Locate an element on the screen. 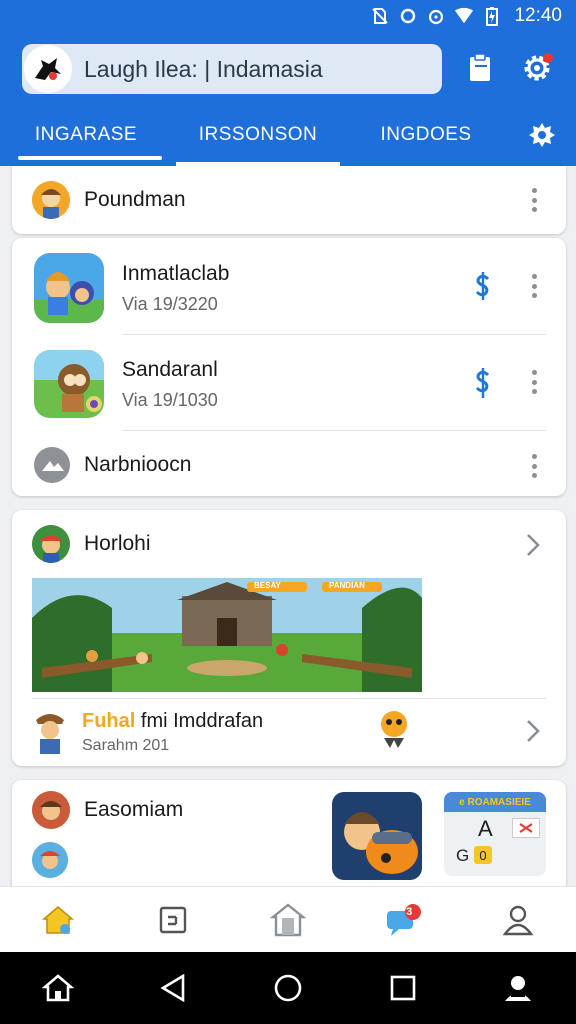 This screenshot has width=576, height=1024. featured-header: Horlohi is located at coordinates (289, 544).